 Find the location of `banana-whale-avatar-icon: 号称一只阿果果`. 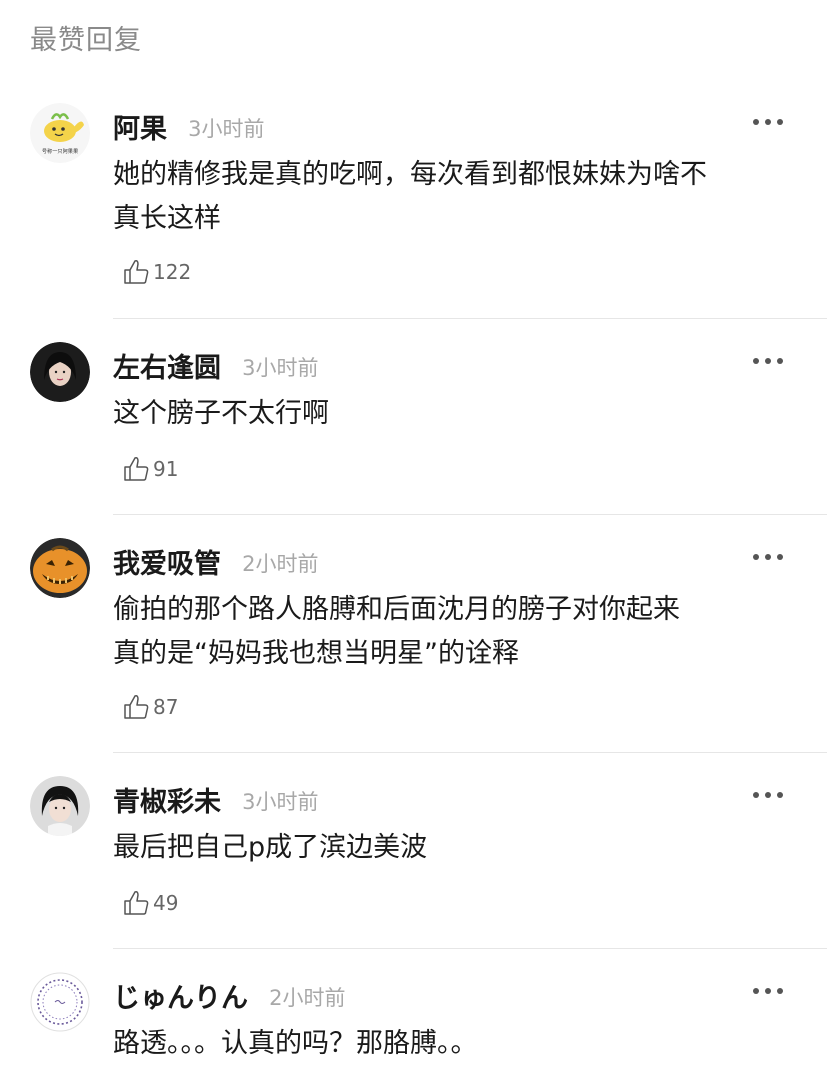

banana-whale-avatar-icon: 号称一只阿果果 is located at coordinates (60, 133).